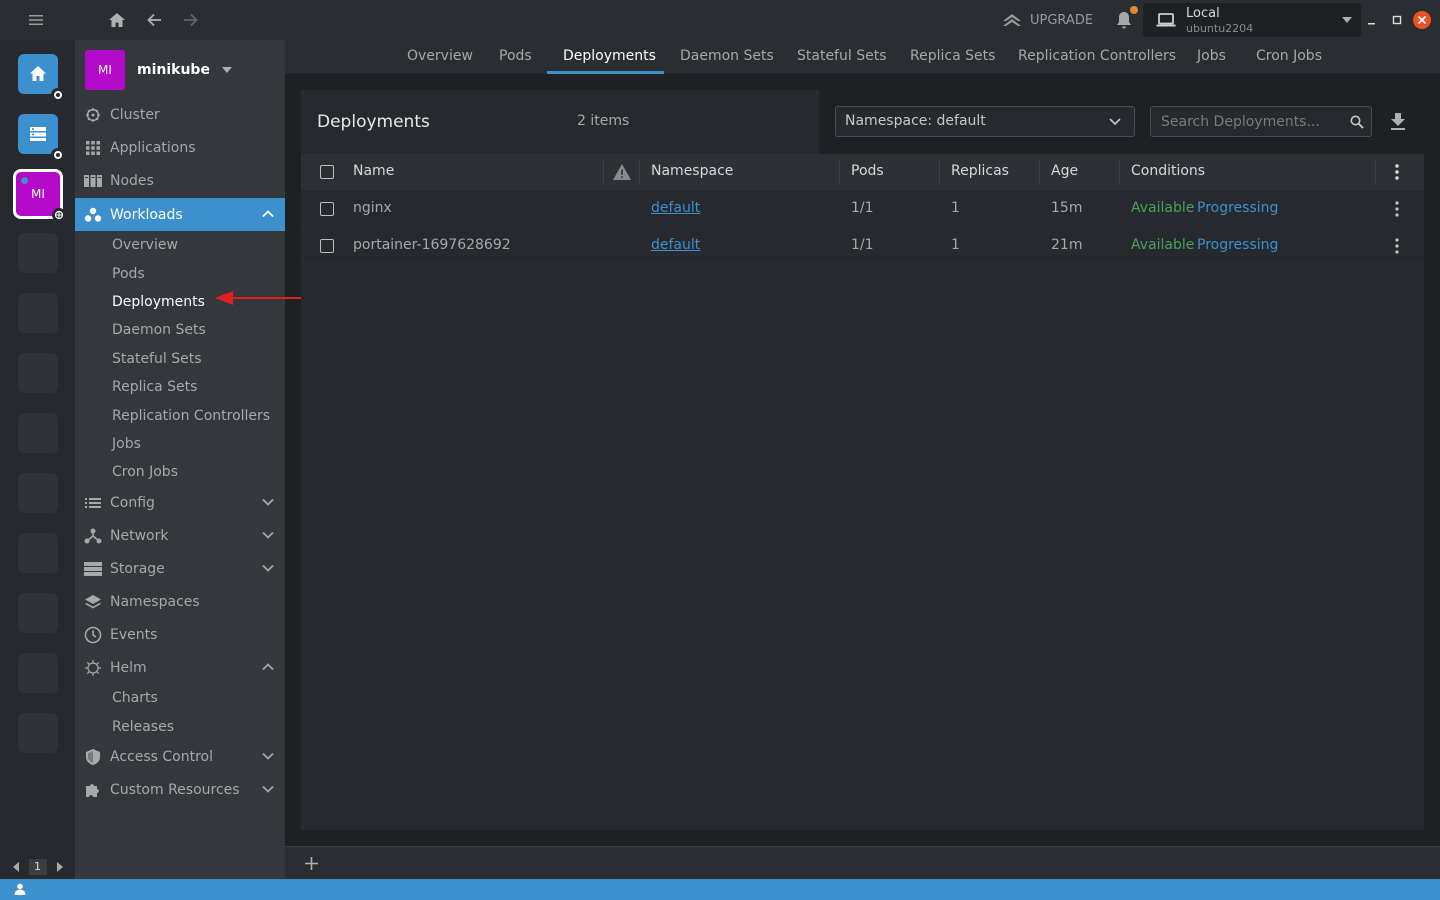 The width and height of the screenshot is (1440, 900). Describe the element at coordinates (1397, 20) in the screenshot. I see `maximize-button` at that location.